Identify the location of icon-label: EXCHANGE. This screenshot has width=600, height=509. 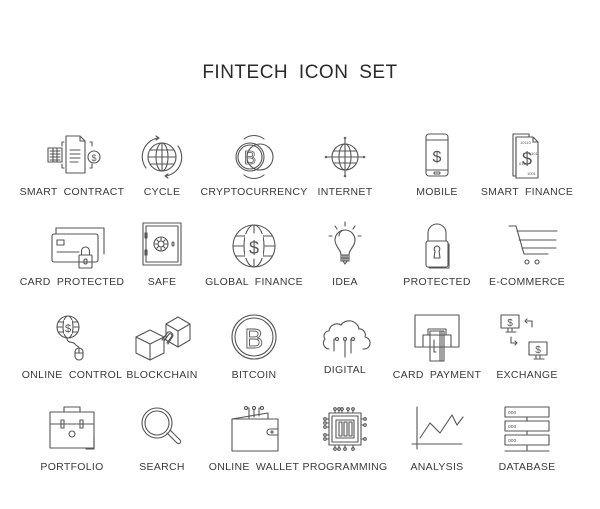
(527, 375).